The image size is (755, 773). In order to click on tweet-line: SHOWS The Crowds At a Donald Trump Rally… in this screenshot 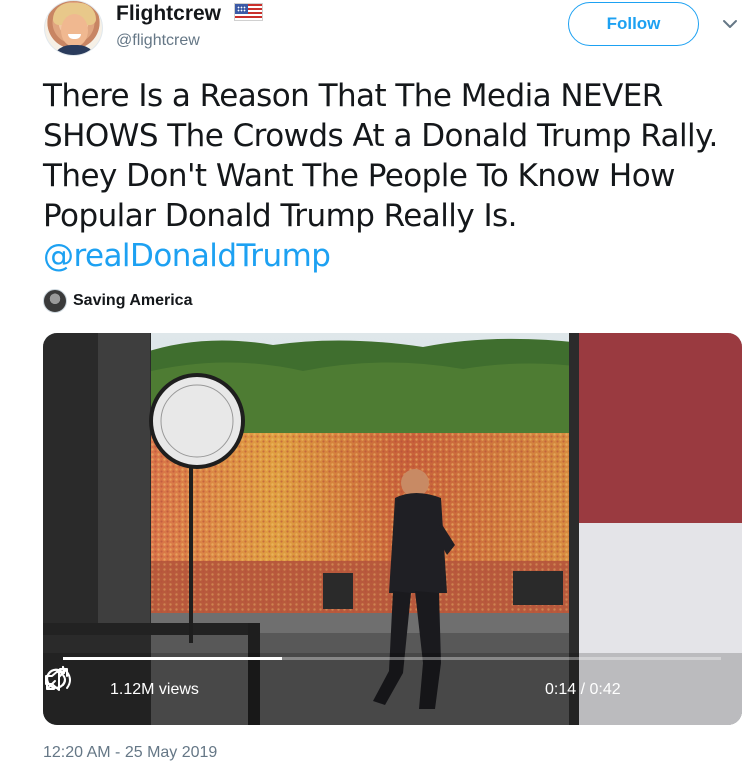, I will do `click(380, 136)`.